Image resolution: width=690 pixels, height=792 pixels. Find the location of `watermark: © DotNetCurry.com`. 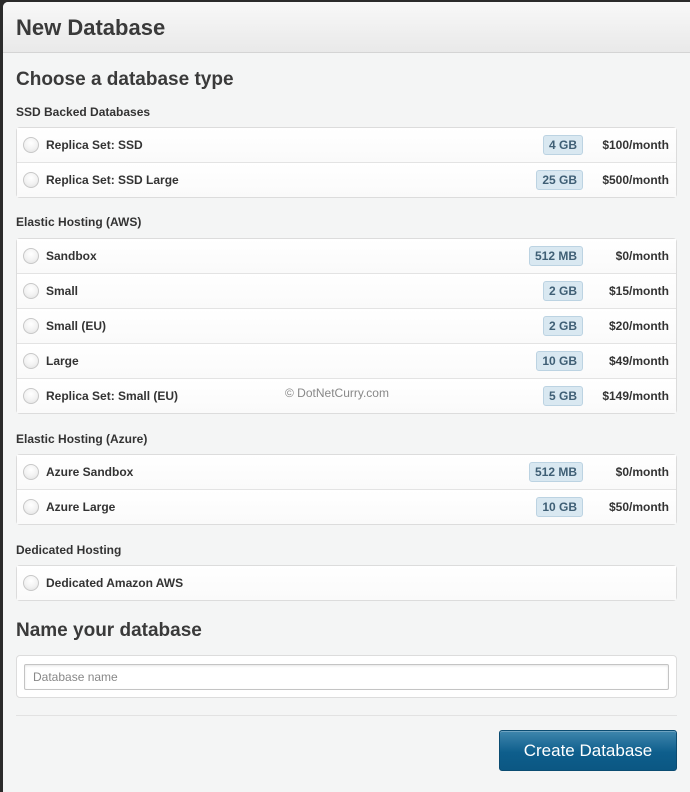

watermark: © DotNetCurry.com is located at coordinates (337, 393).